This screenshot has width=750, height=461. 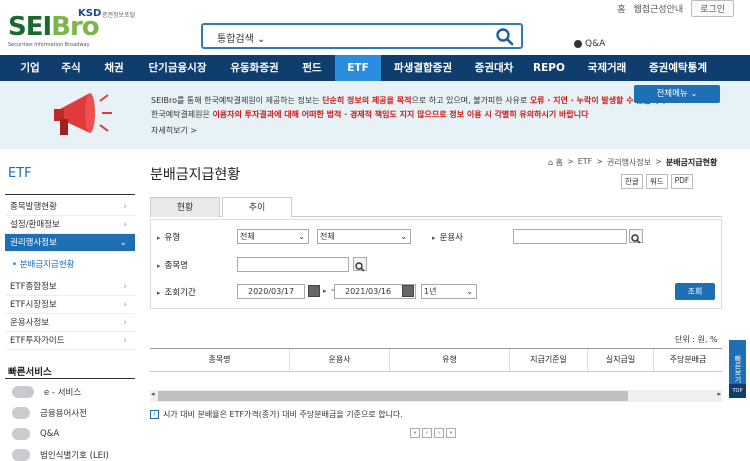 I want to click on quick-divider, so click(x=70, y=378).